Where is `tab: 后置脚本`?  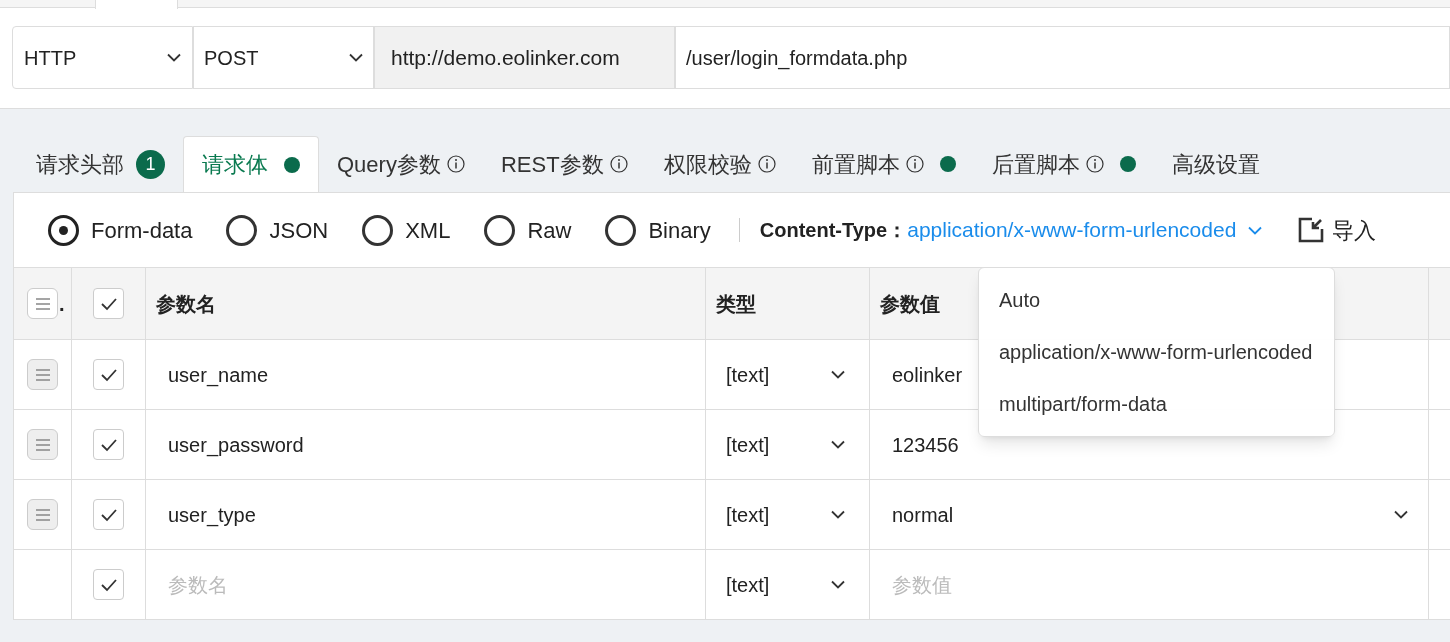 tab: 后置脚本 is located at coordinates (1063, 164).